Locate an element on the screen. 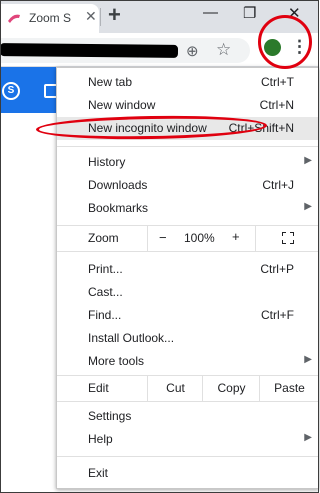 The image size is (320, 493). menu-item-shortcut: Ctrl+F is located at coordinates (277, 315).